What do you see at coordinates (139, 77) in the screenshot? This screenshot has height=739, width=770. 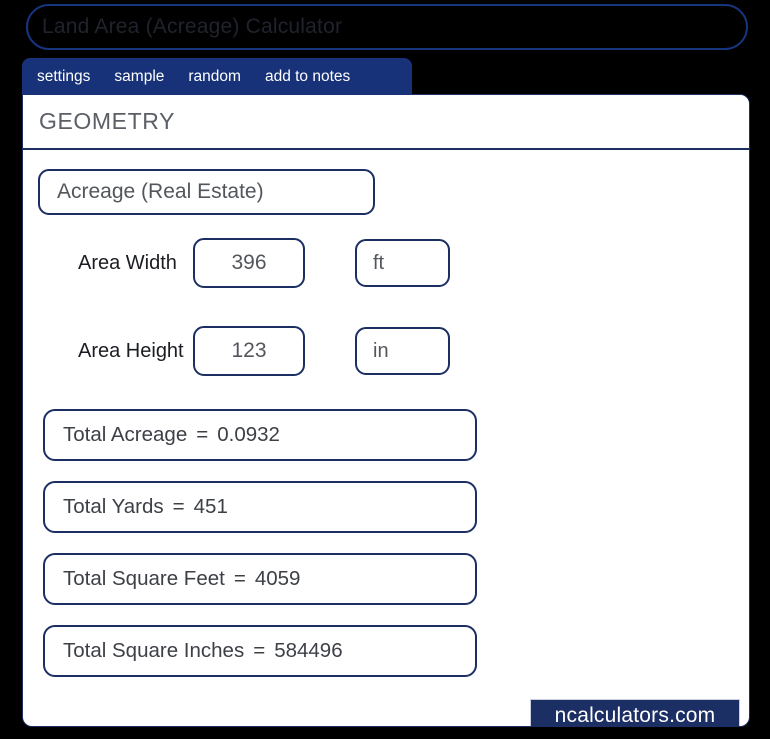 I see `tab-sample: sample` at bounding box center [139, 77].